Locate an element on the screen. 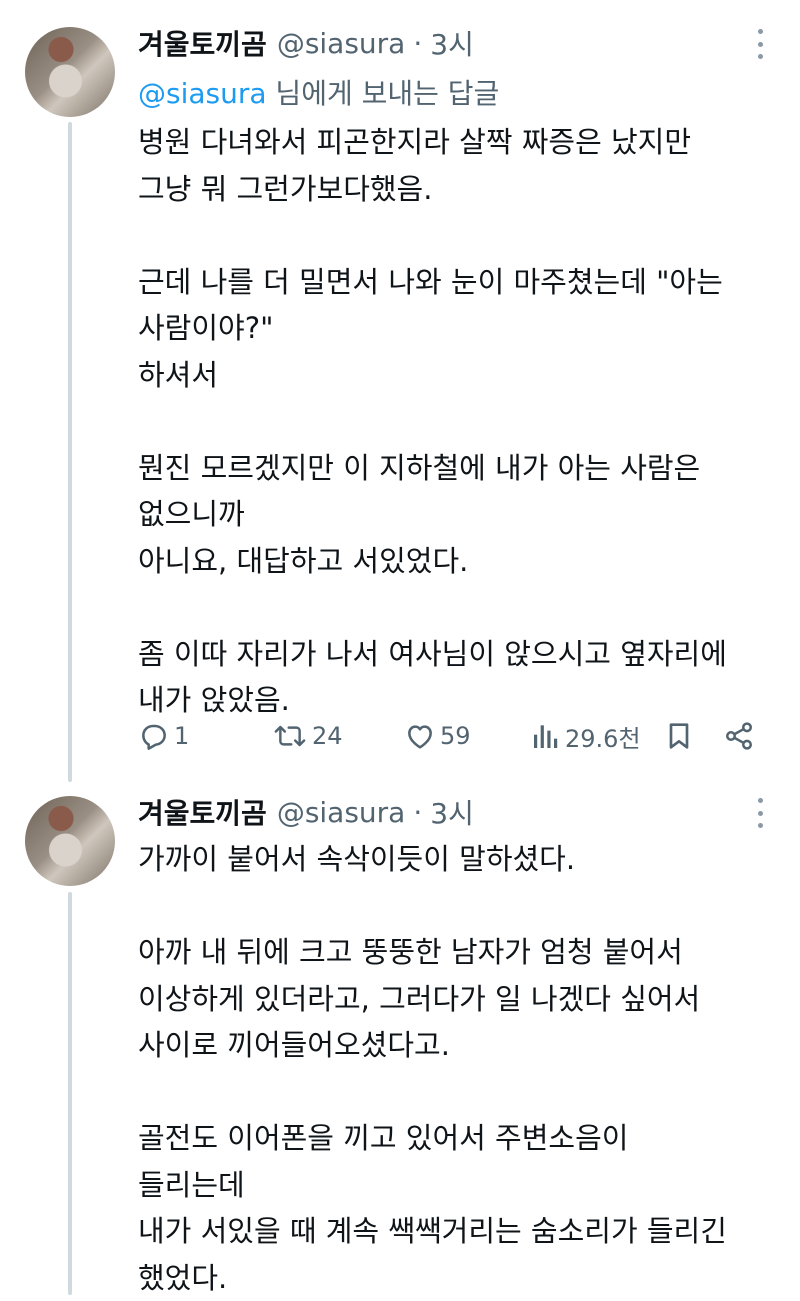  action-bar: 1 24 59 29.6천 is located at coordinates (450, 736).